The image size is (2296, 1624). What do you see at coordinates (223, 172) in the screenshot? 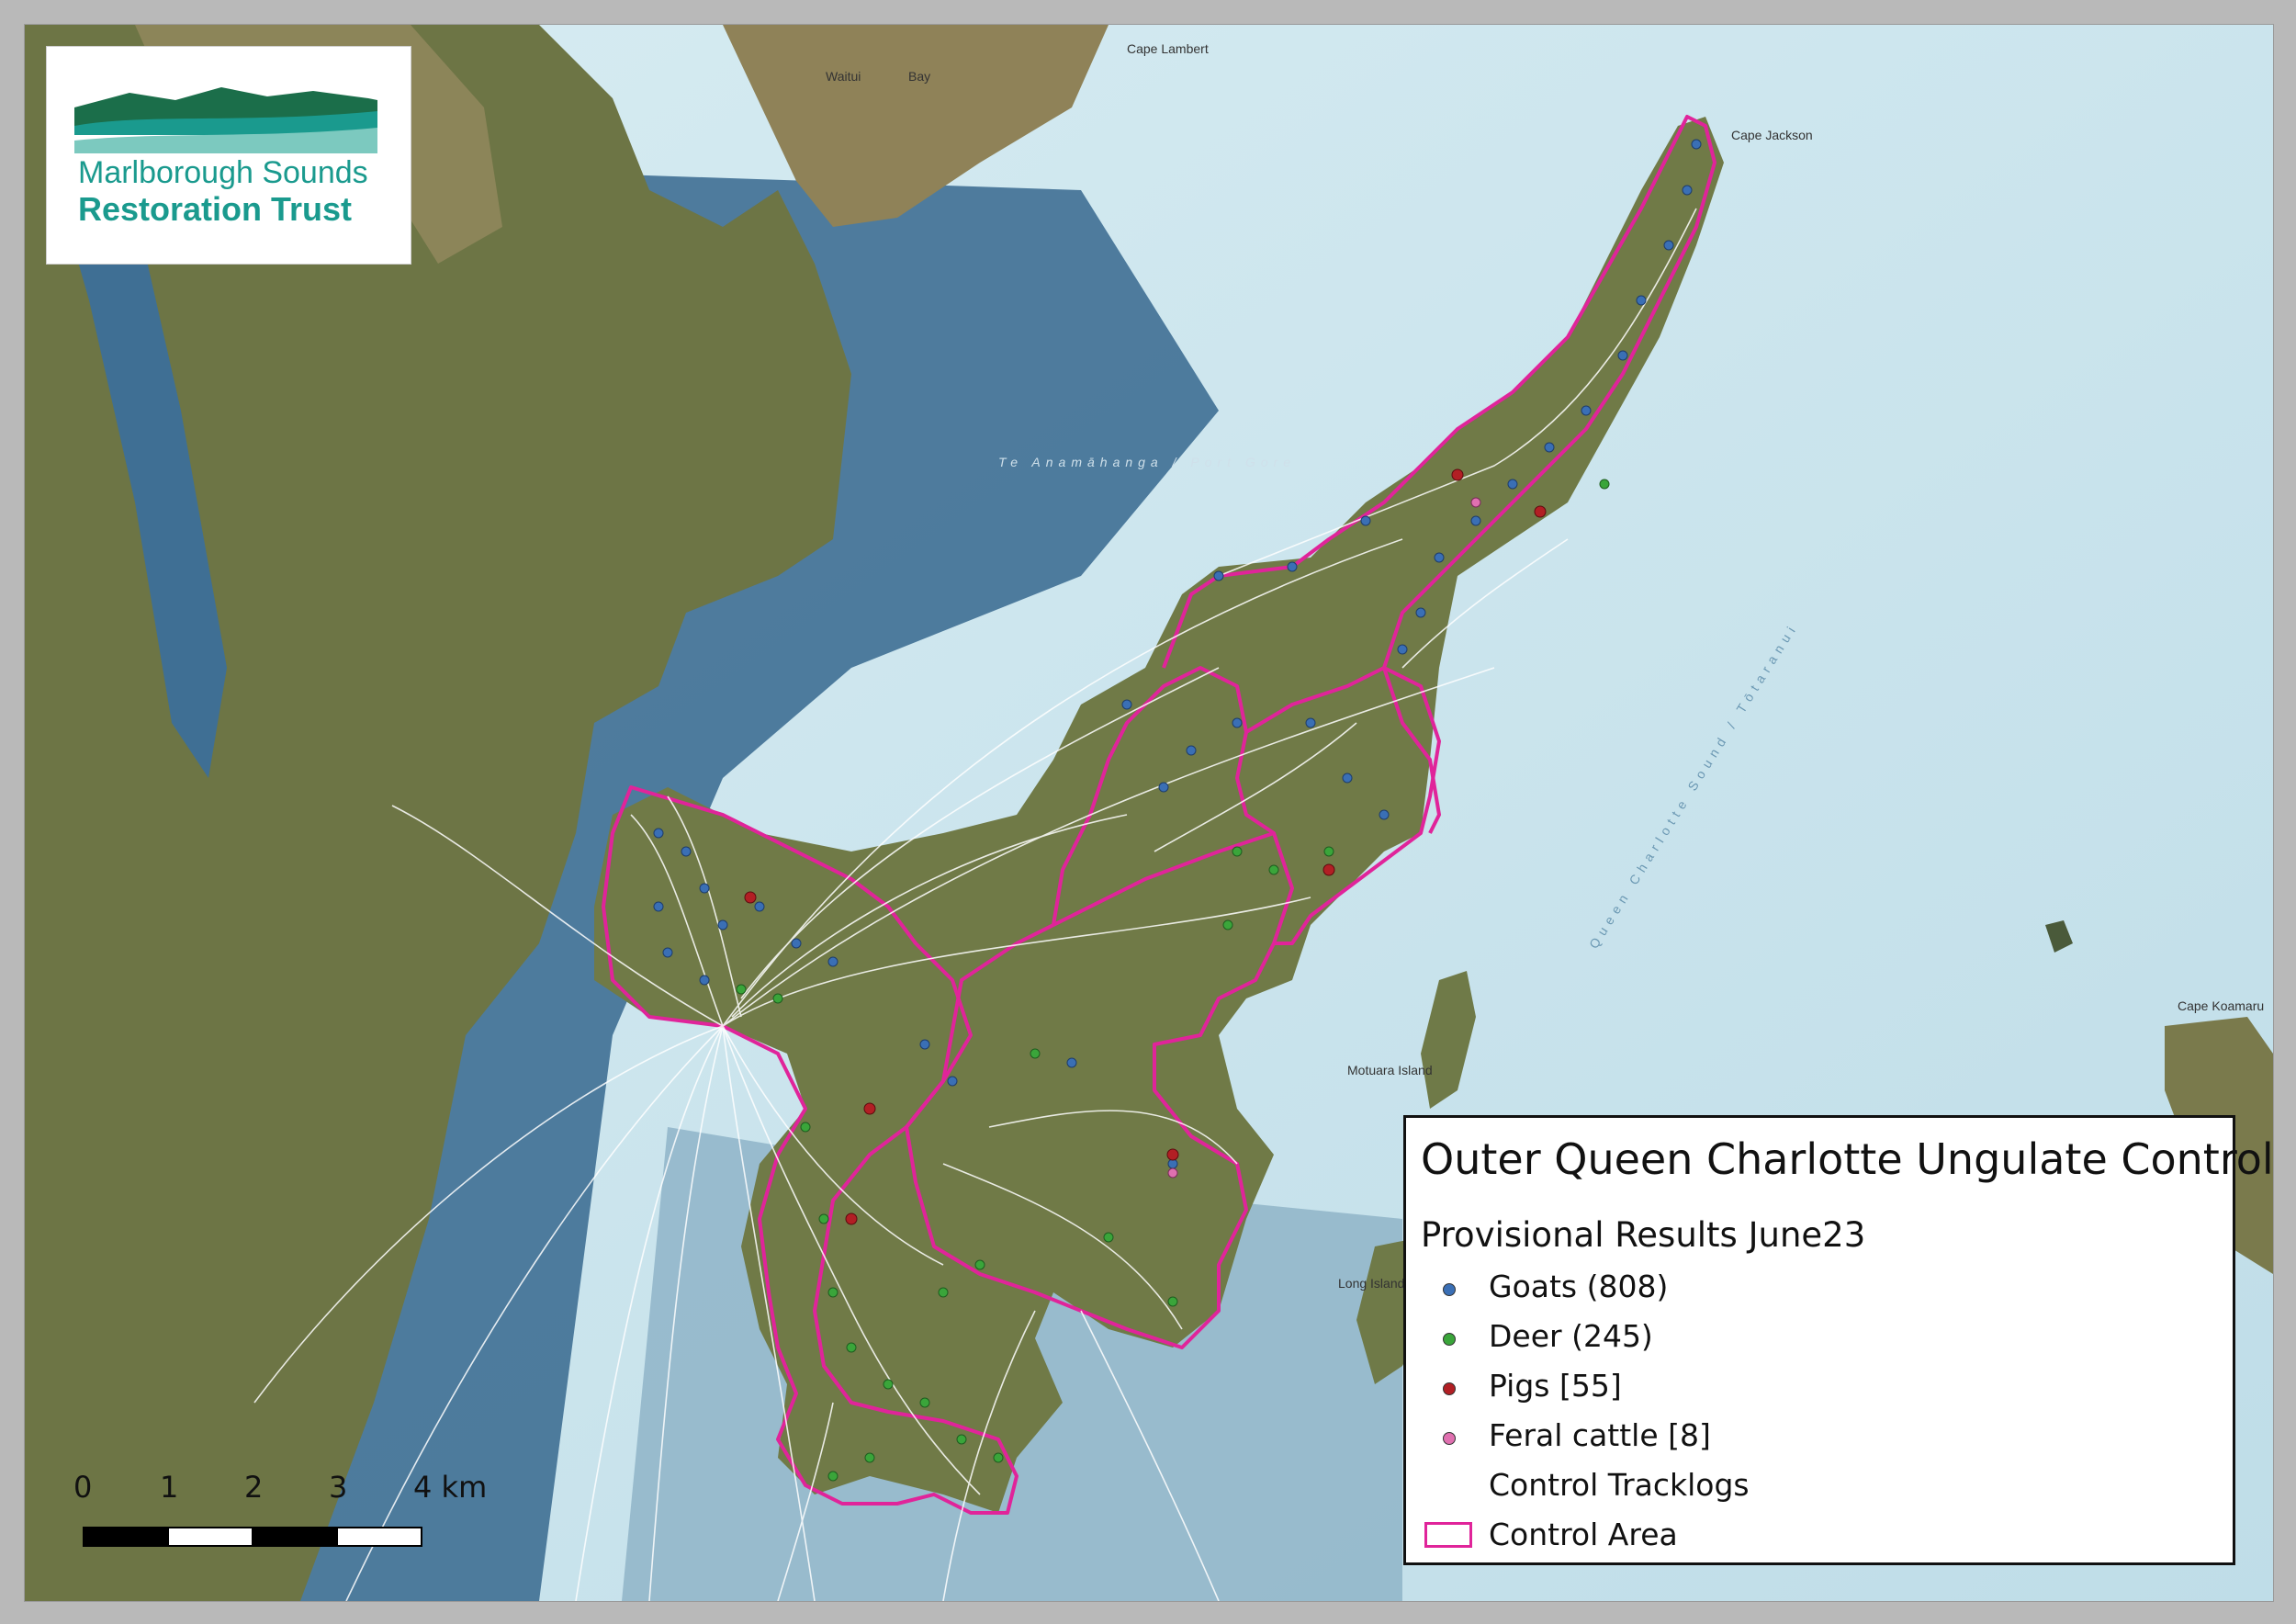
I see `logo-name-line1: Marlborough Sounds` at bounding box center [223, 172].